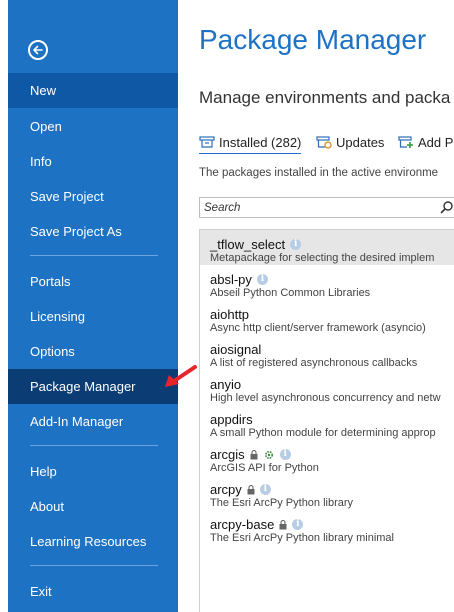 Image resolution: width=454 pixels, height=612 pixels. What do you see at coordinates (57, 316) in the screenshot?
I see `nav-item-label: Licensing` at bounding box center [57, 316].